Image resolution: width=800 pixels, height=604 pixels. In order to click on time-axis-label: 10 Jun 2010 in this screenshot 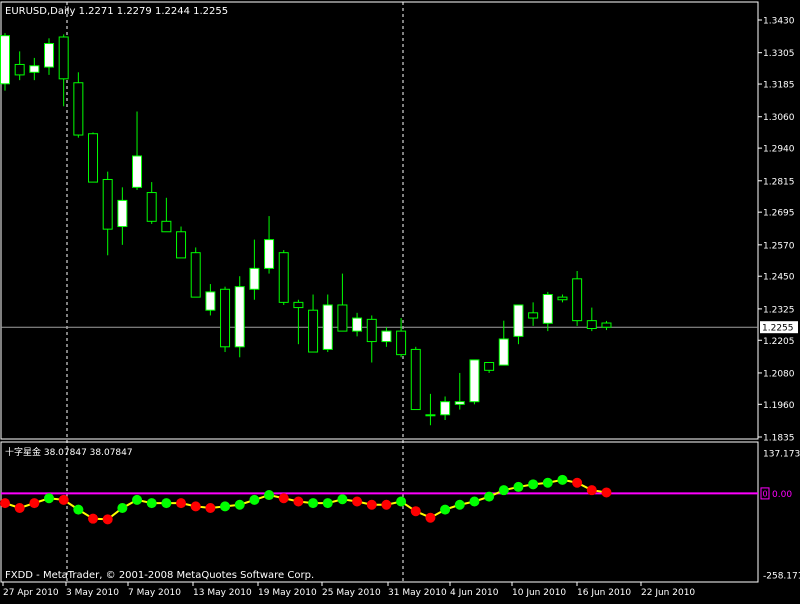, I will do `click(539, 593)`.